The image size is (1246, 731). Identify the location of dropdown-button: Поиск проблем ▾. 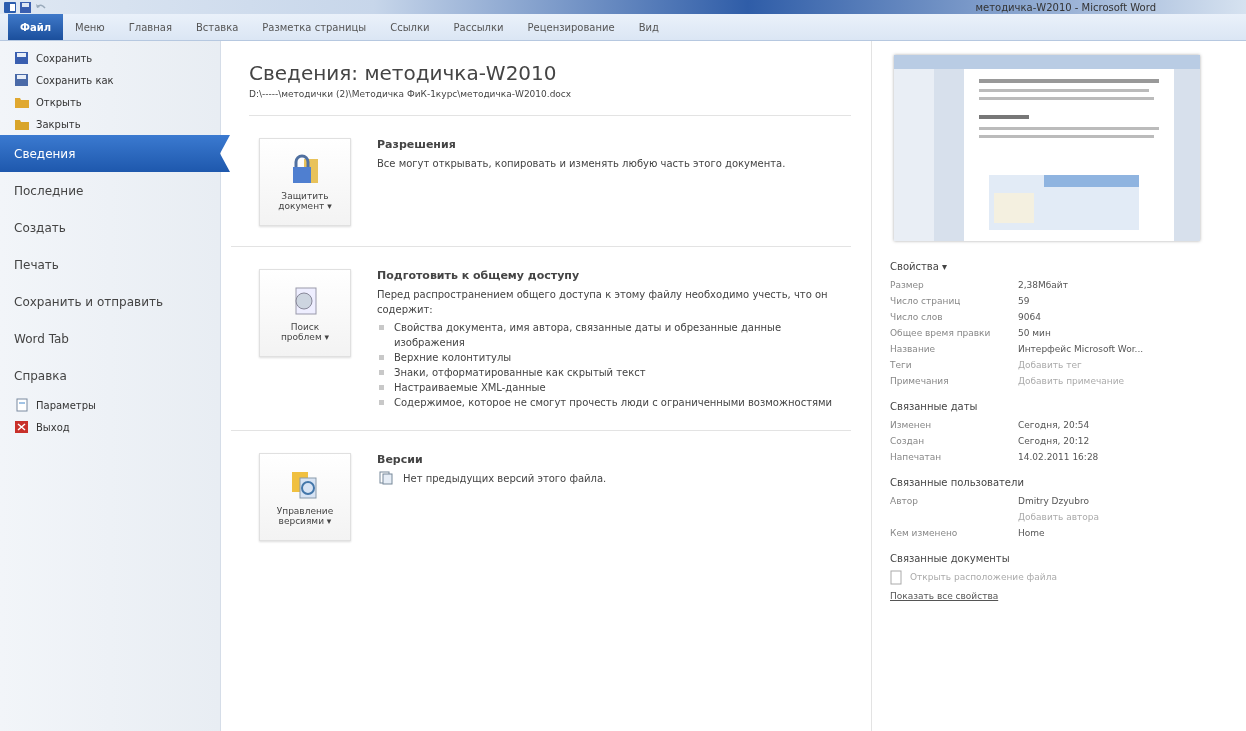
(305, 313).